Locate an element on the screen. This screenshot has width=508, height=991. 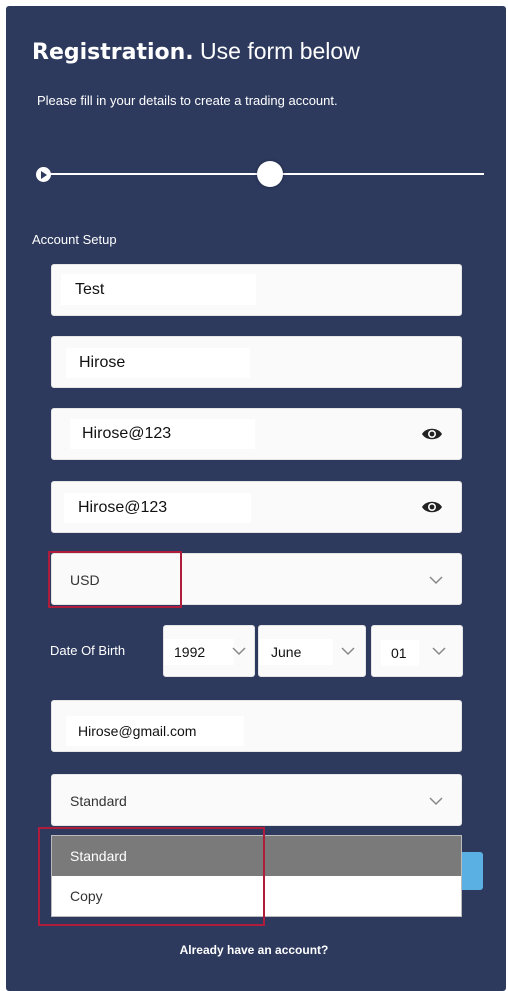
password-field: Hirose@123 is located at coordinates (256, 434).